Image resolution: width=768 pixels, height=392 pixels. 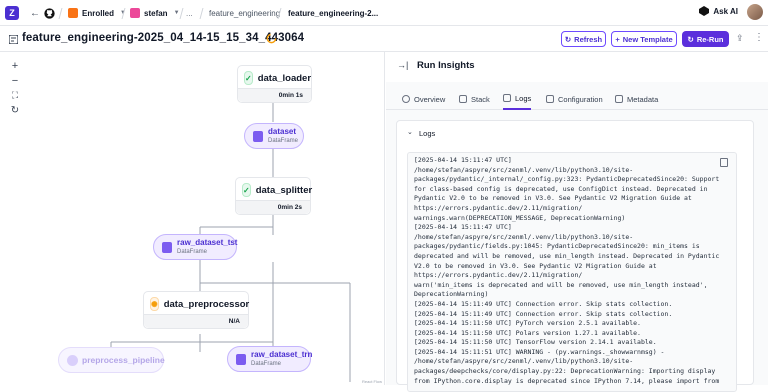 I want to click on reset-view-button: ↻, so click(x=15, y=110).